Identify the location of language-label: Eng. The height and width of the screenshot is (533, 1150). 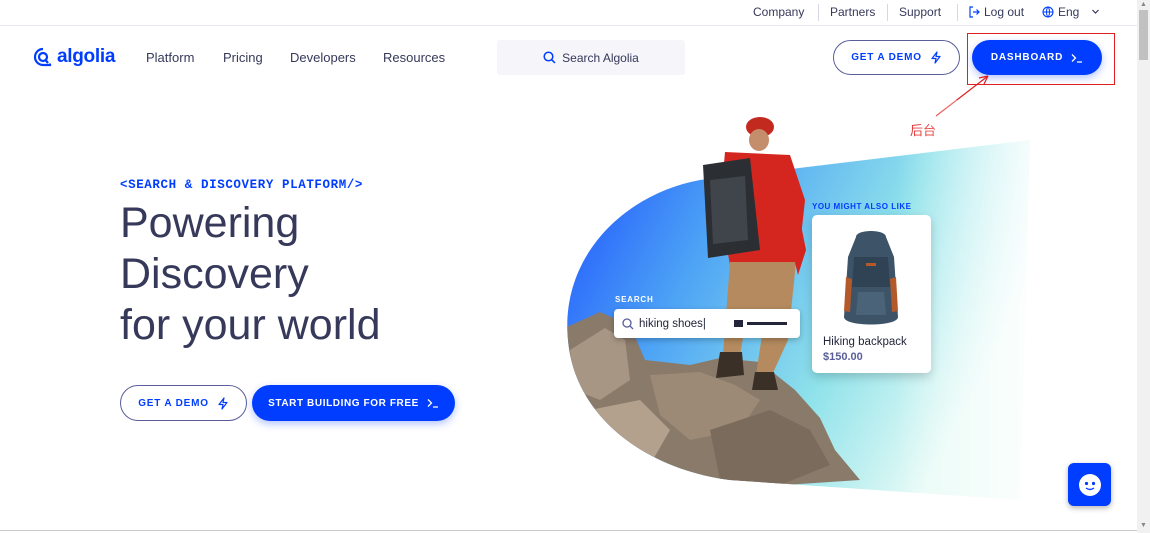
(1069, 12).